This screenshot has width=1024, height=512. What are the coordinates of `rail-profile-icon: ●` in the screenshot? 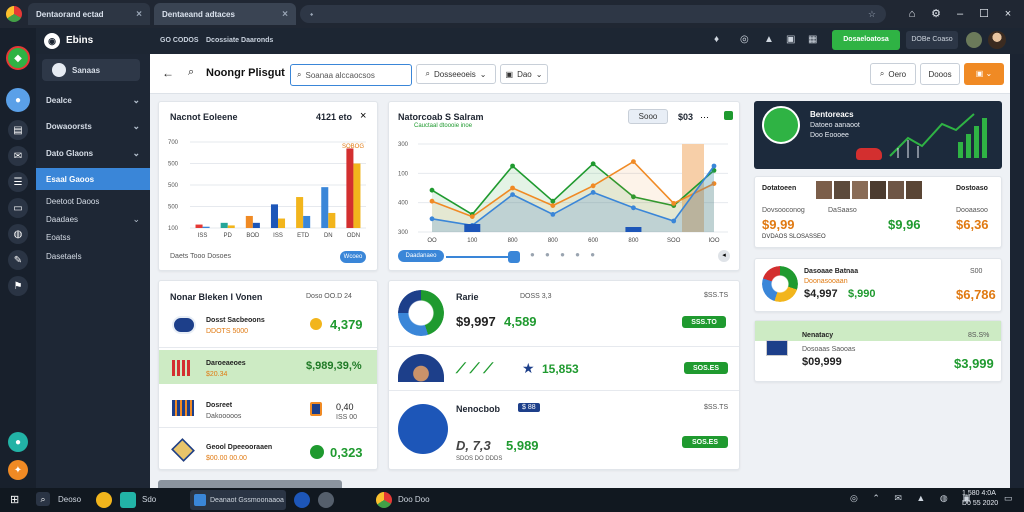 It's located at (18, 100).